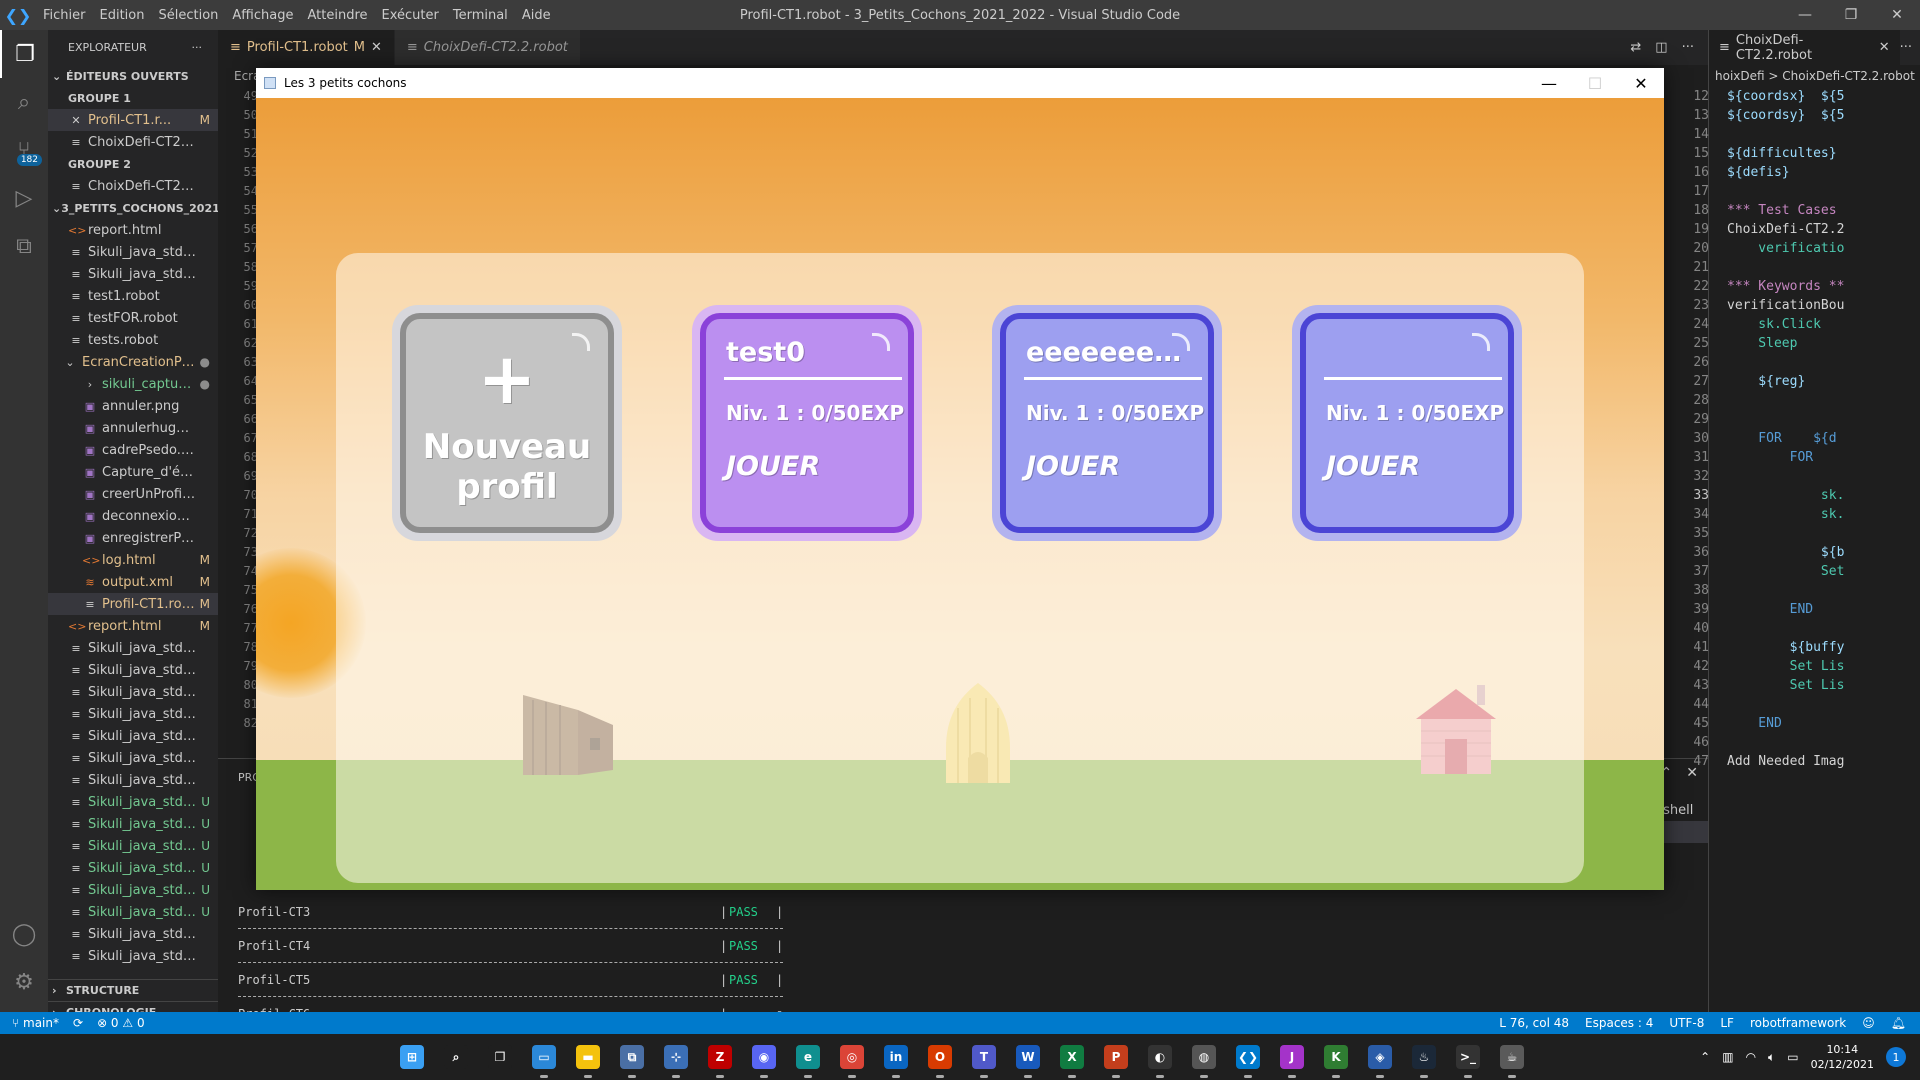  I want to click on taskbar-linkedin-icon: in, so click(896, 1059).